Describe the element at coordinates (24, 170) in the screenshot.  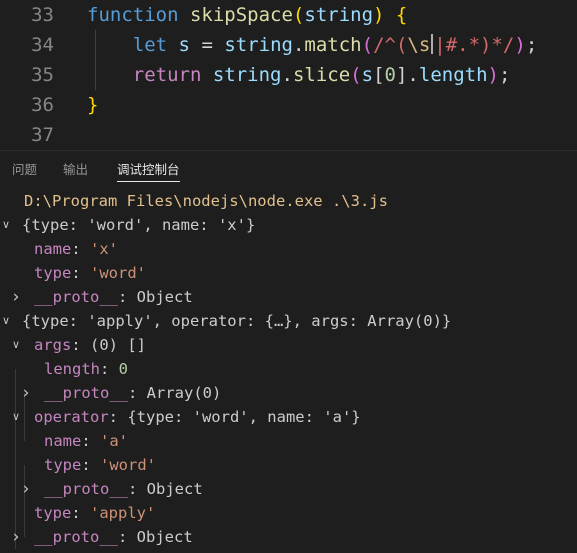
I see `tab-problems: 问题` at that location.